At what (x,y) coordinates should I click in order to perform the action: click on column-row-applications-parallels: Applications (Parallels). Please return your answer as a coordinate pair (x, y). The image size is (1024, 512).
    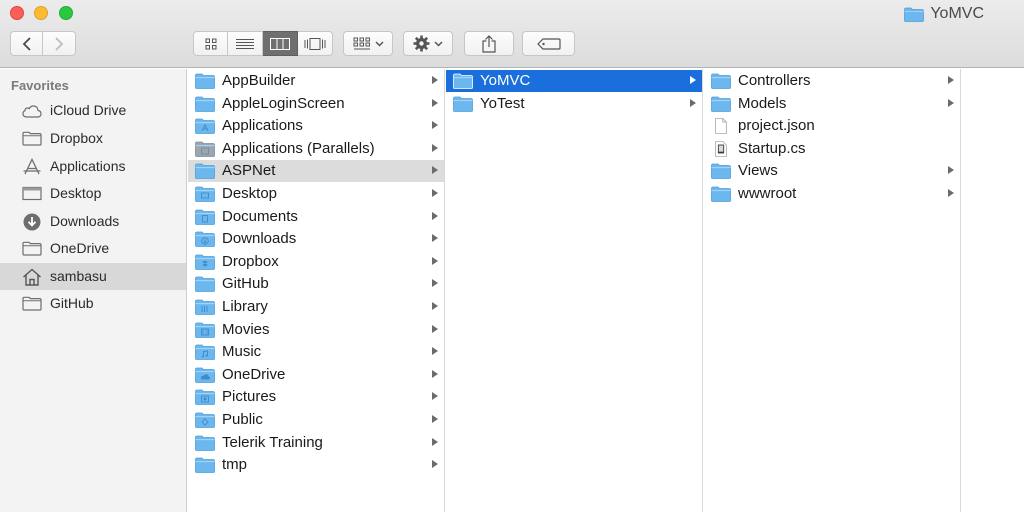
    Looking at the image, I should click on (316, 149).